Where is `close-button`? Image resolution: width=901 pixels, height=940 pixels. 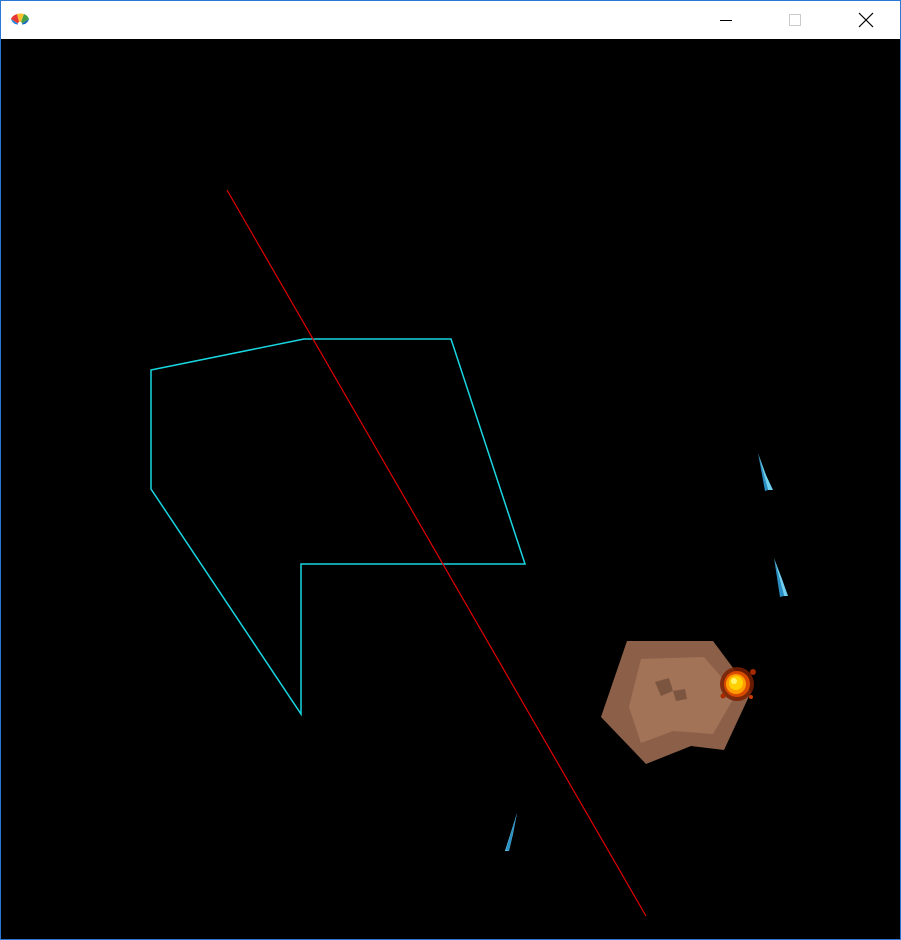 close-button is located at coordinates (866, 20).